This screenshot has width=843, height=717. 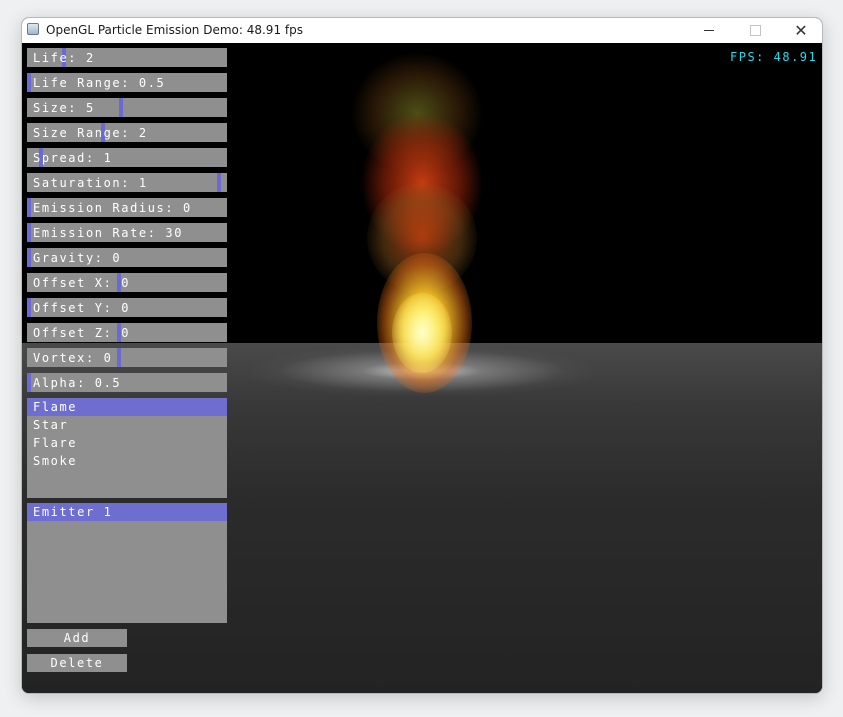 I want to click on slider-label: Life Range: 0.5, so click(x=99, y=83).